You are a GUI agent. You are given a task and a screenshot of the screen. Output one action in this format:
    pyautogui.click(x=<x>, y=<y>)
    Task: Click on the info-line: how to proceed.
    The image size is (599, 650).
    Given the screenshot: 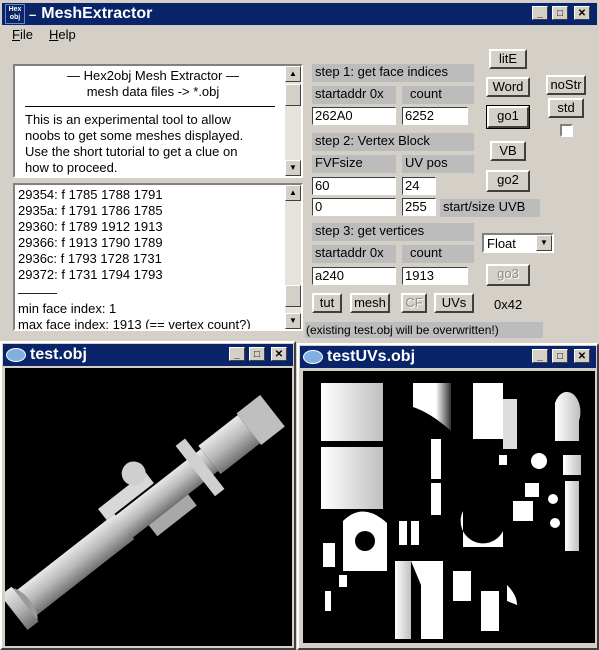 What is the action you would take?
    pyautogui.click(x=71, y=167)
    